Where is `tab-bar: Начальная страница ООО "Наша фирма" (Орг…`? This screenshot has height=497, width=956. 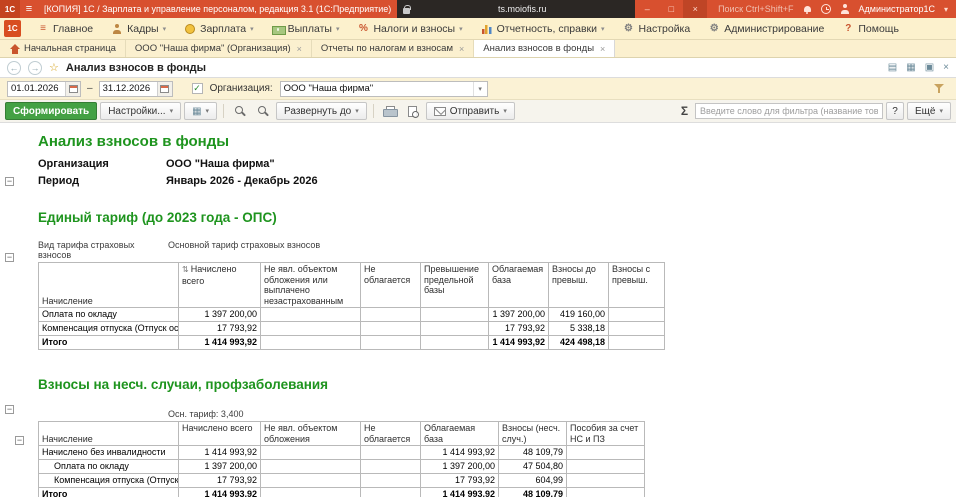 tab-bar: Начальная страница ООО "Наша фирма" (Орг… is located at coordinates (478, 49).